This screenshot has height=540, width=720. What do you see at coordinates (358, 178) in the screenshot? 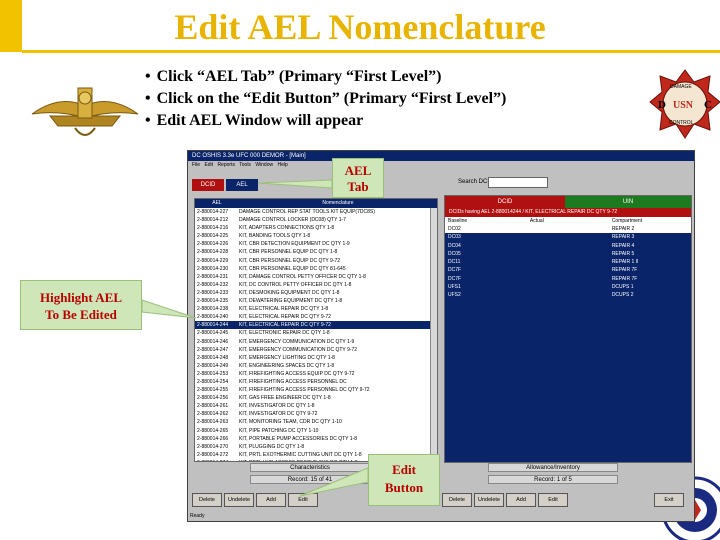
I see `callout-ael-tab: AEL Tab` at bounding box center [358, 178].